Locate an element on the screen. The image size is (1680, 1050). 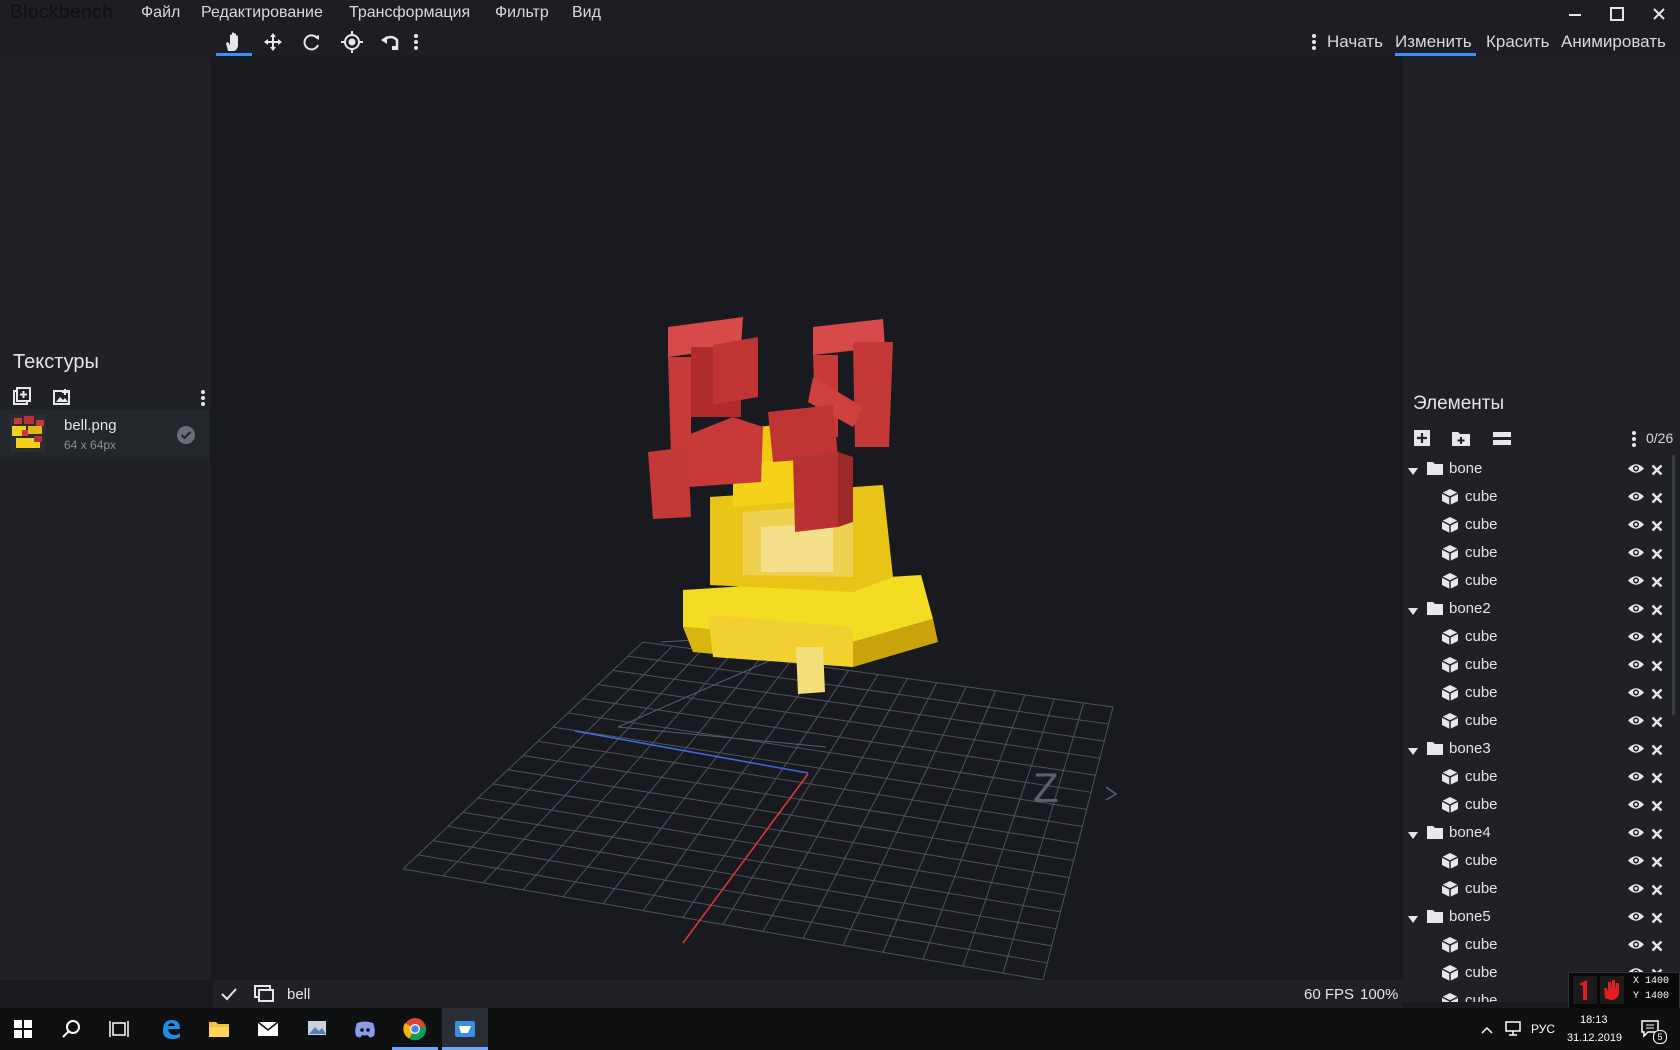
undo-icon is located at coordinates (391, 42).